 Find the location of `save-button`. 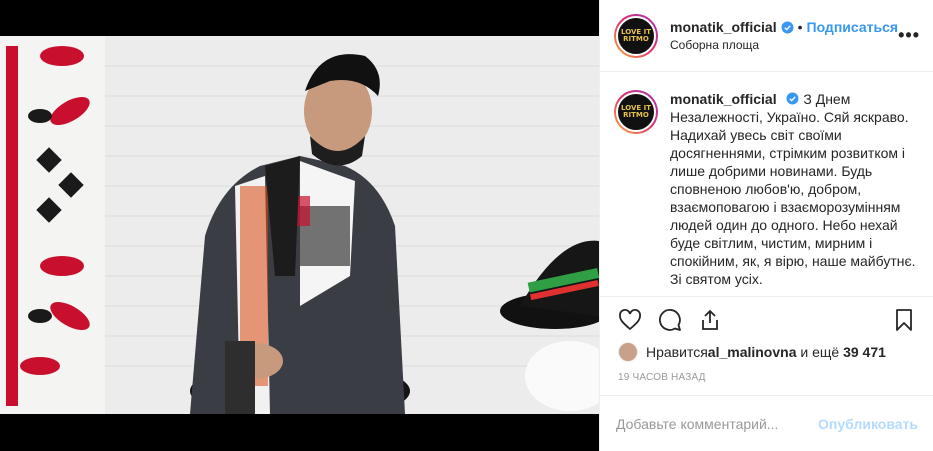

save-button is located at coordinates (904, 320).